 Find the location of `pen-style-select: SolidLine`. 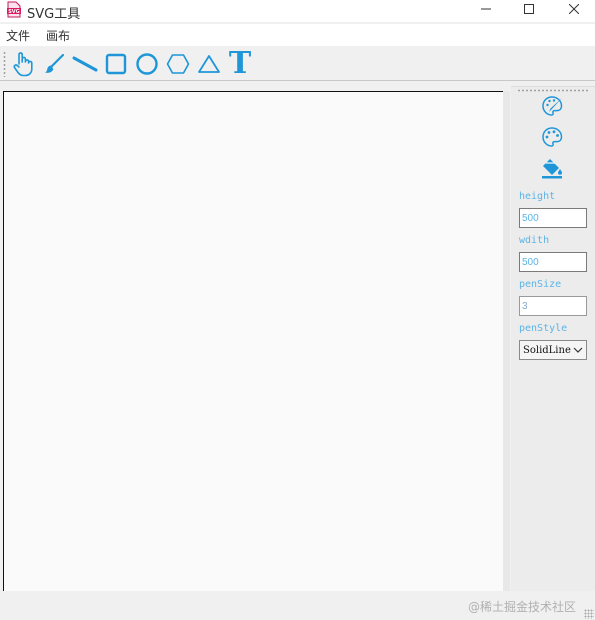

pen-style-select: SolidLine is located at coordinates (553, 350).